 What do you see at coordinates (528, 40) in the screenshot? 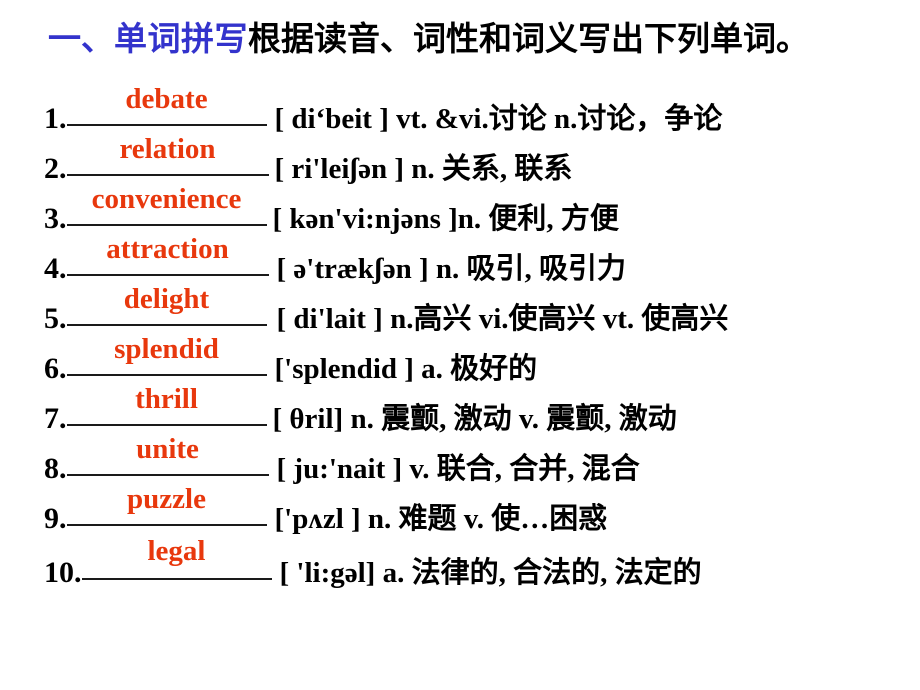
I see `instruction-text: 根据读音、词性和词义写出下列单词。` at bounding box center [528, 40].